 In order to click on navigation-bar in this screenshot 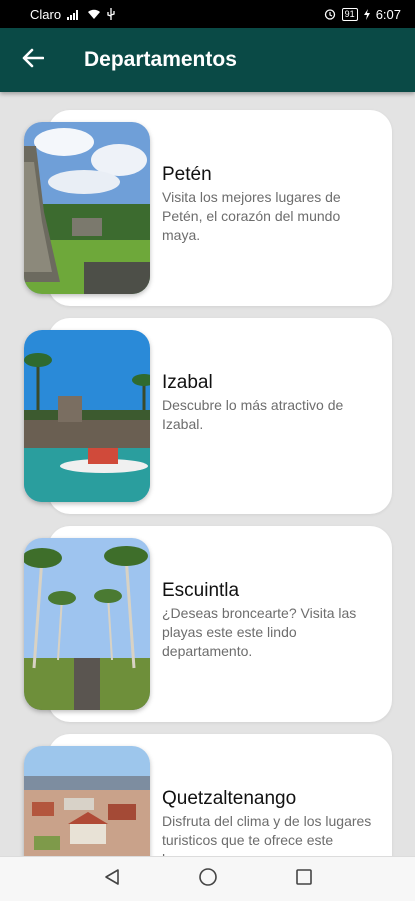, I will do `click(207, 878)`.